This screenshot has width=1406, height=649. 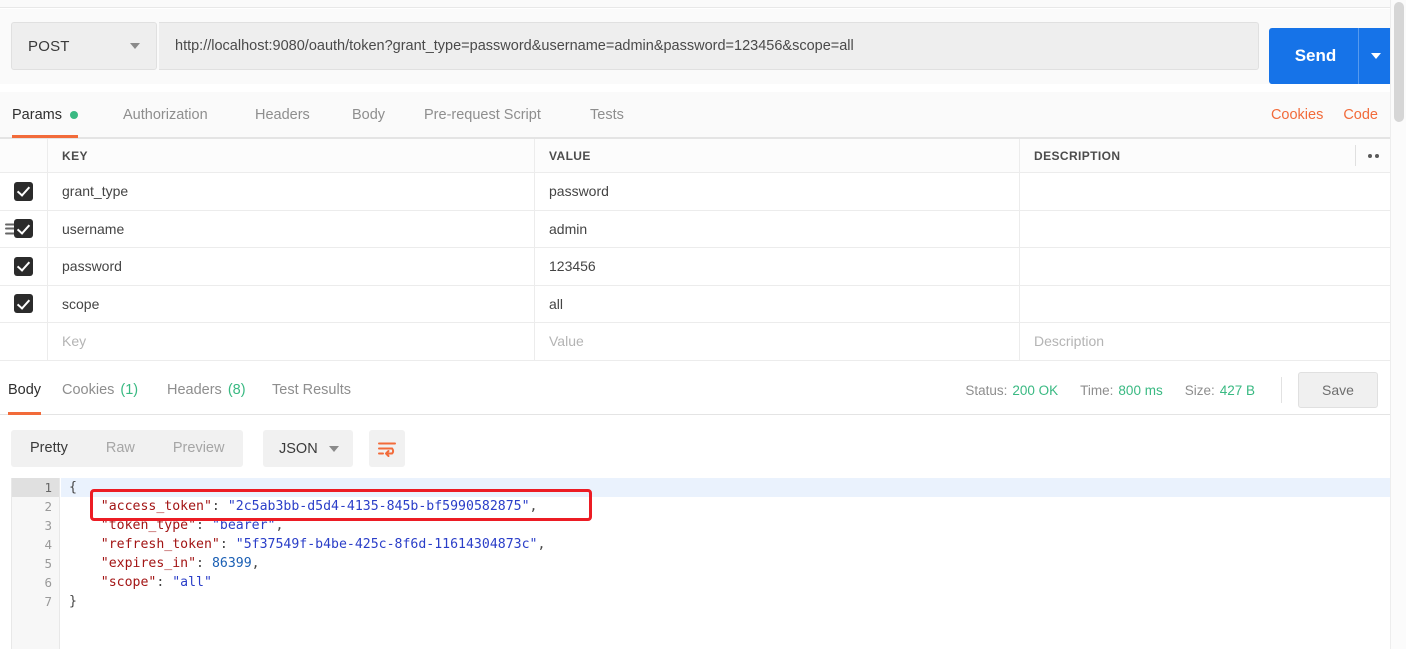 I want to click on save-button-label: Save, so click(x=1338, y=390).